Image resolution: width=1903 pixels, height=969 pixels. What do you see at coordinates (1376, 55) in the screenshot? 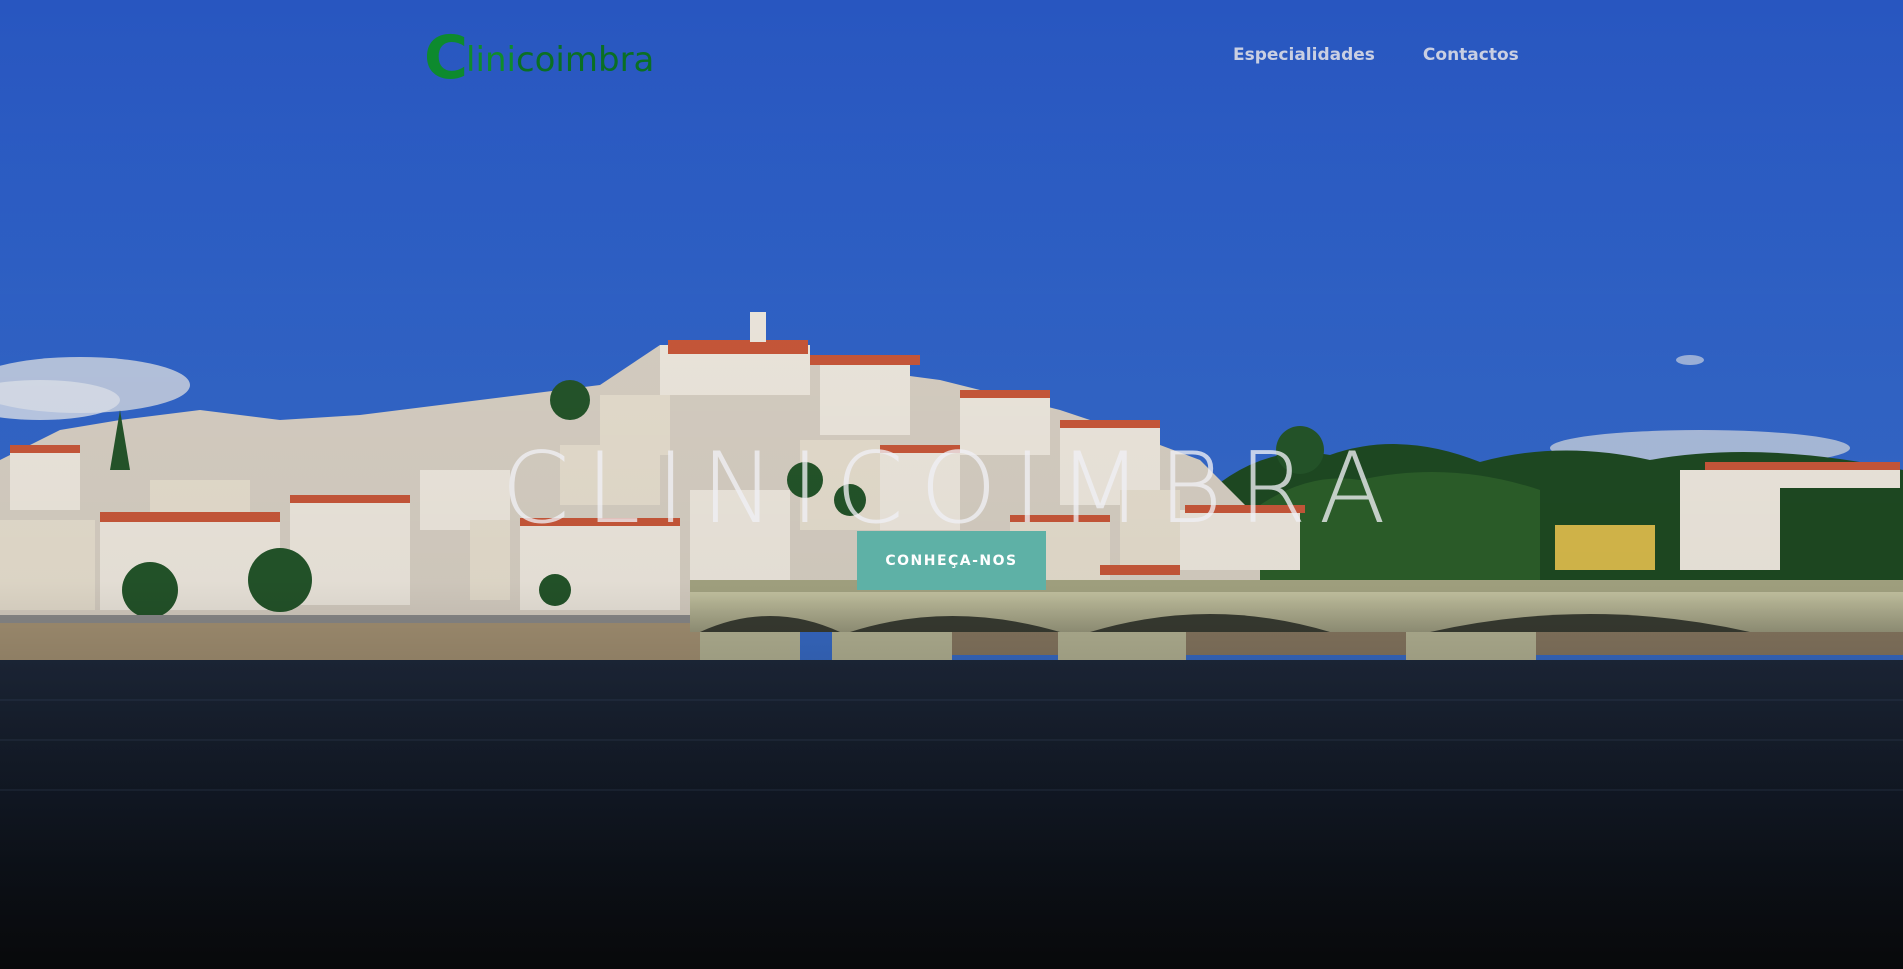
I see `main-nav: Especialidades Contactos` at bounding box center [1376, 55].